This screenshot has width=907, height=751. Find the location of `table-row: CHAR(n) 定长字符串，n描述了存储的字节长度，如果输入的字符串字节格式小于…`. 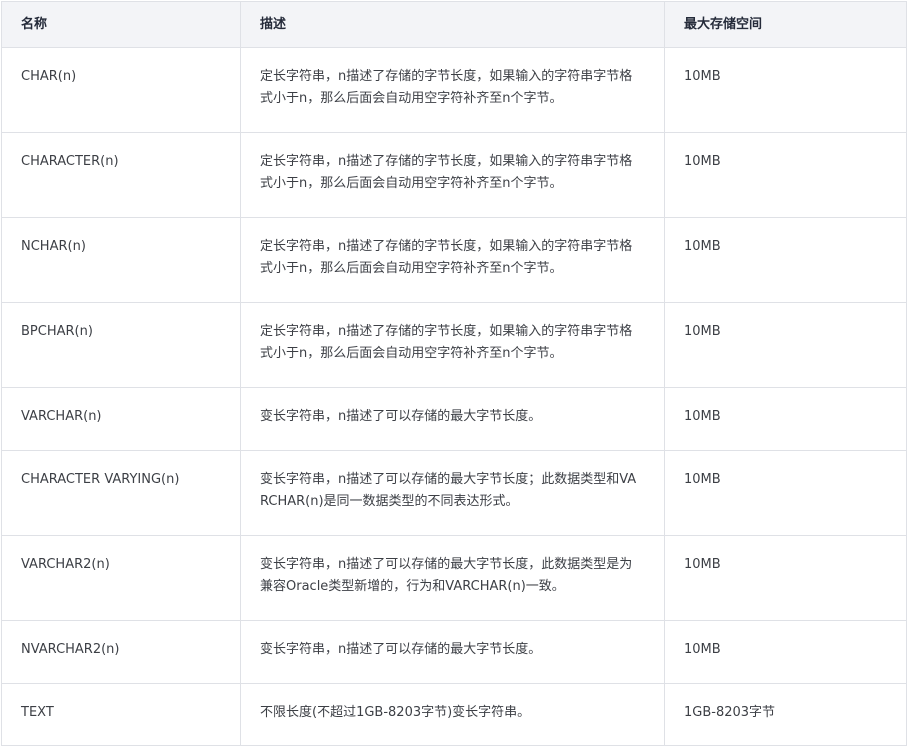

table-row: CHAR(n) 定长字符串，n描述了存储的字节长度，如果输入的字符串字节格式小于… is located at coordinates (454, 90).